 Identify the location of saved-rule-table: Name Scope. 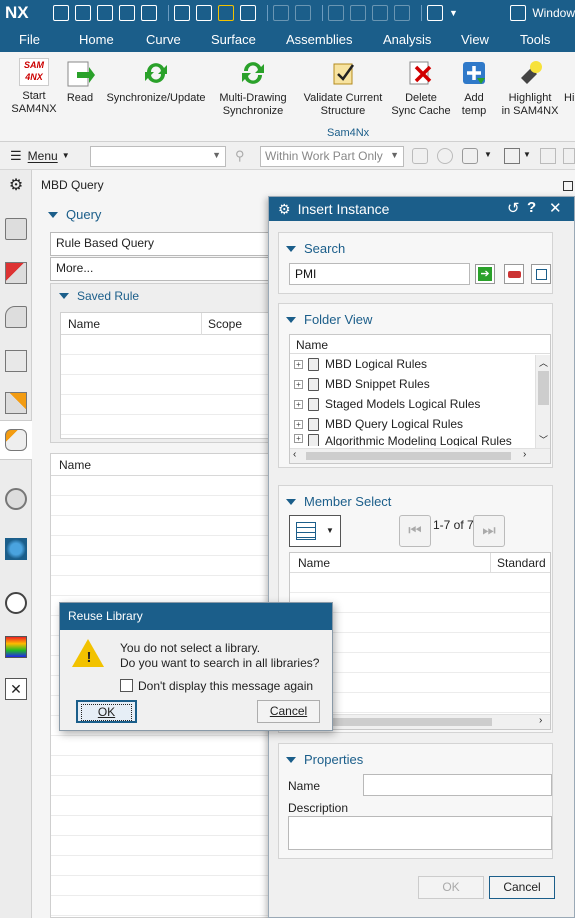
(168, 375).